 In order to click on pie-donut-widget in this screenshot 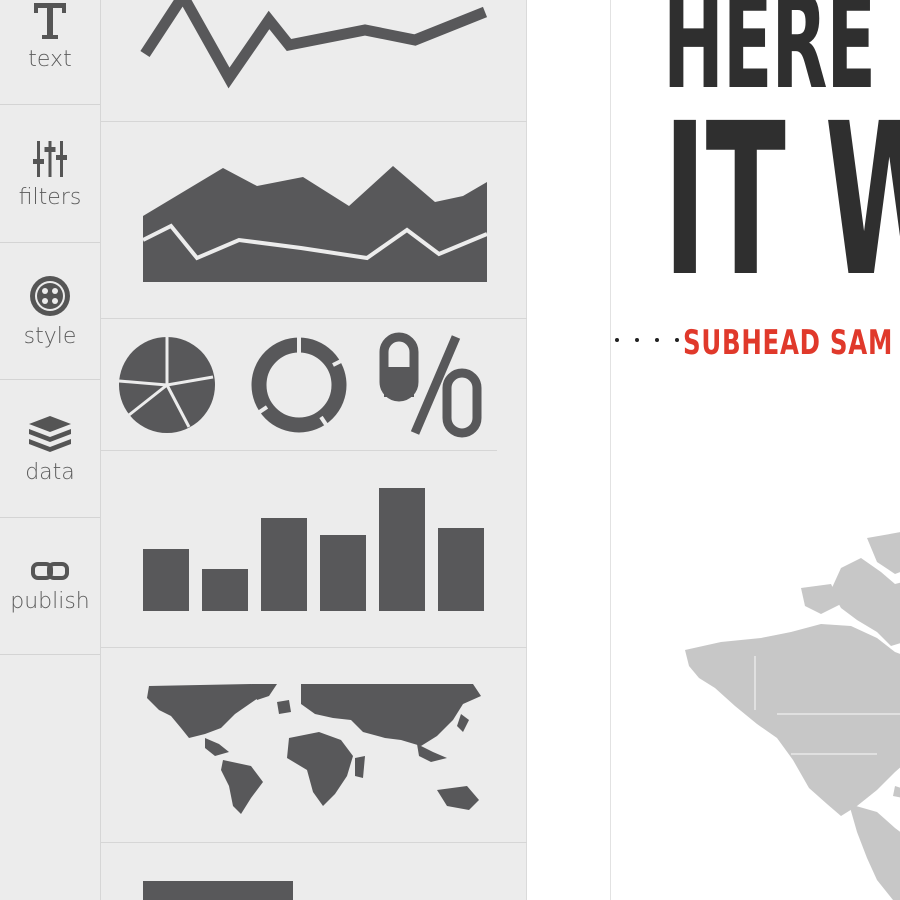, I will do `click(314, 385)`.